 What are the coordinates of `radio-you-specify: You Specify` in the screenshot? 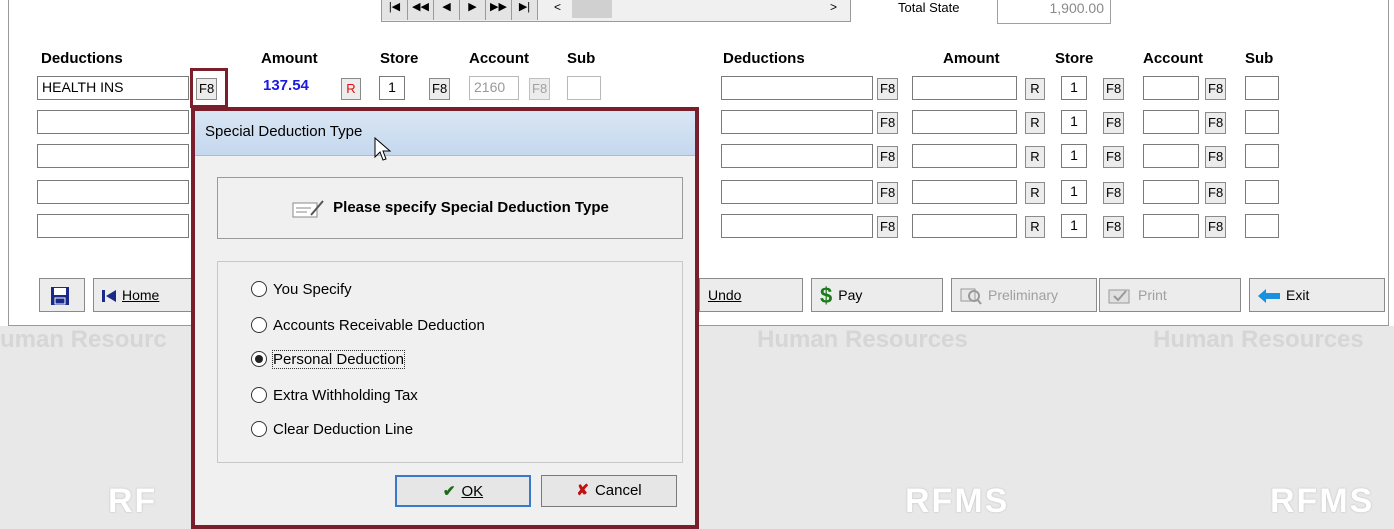 It's located at (301, 289).